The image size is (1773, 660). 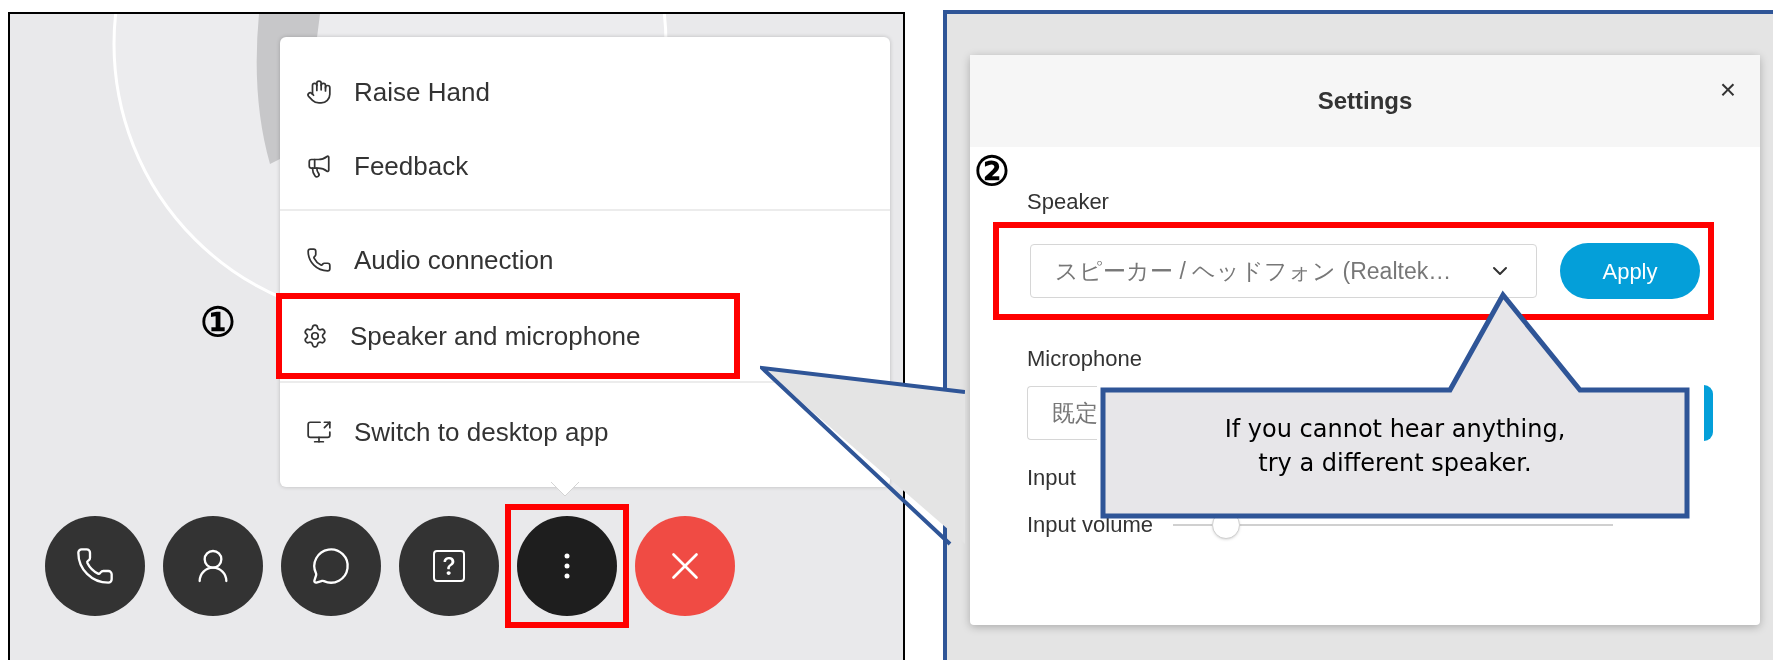 What do you see at coordinates (449, 566) in the screenshot?
I see `help-icon` at bounding box center [449, 566].